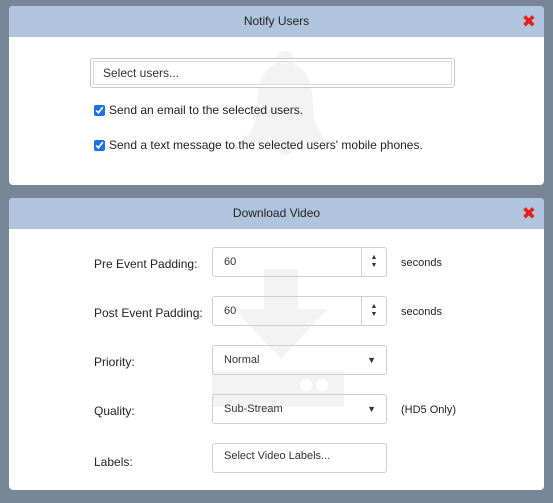  I want to click on email-option: Send an email to the selected users., so click(198, 110).